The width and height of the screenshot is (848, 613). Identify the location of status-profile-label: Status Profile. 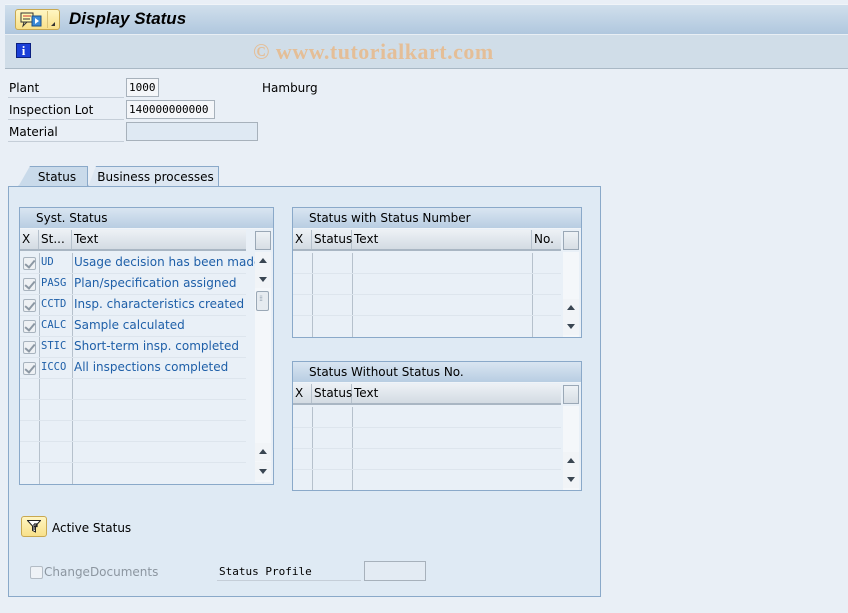
(265, 571).